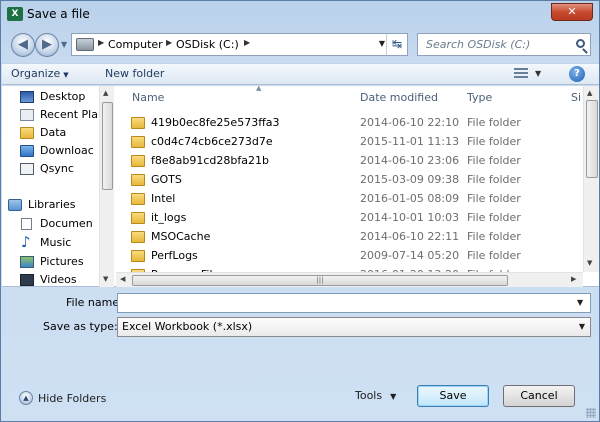  I want to click on file-name-dropdown-icon: ▼, so click(580, 302).